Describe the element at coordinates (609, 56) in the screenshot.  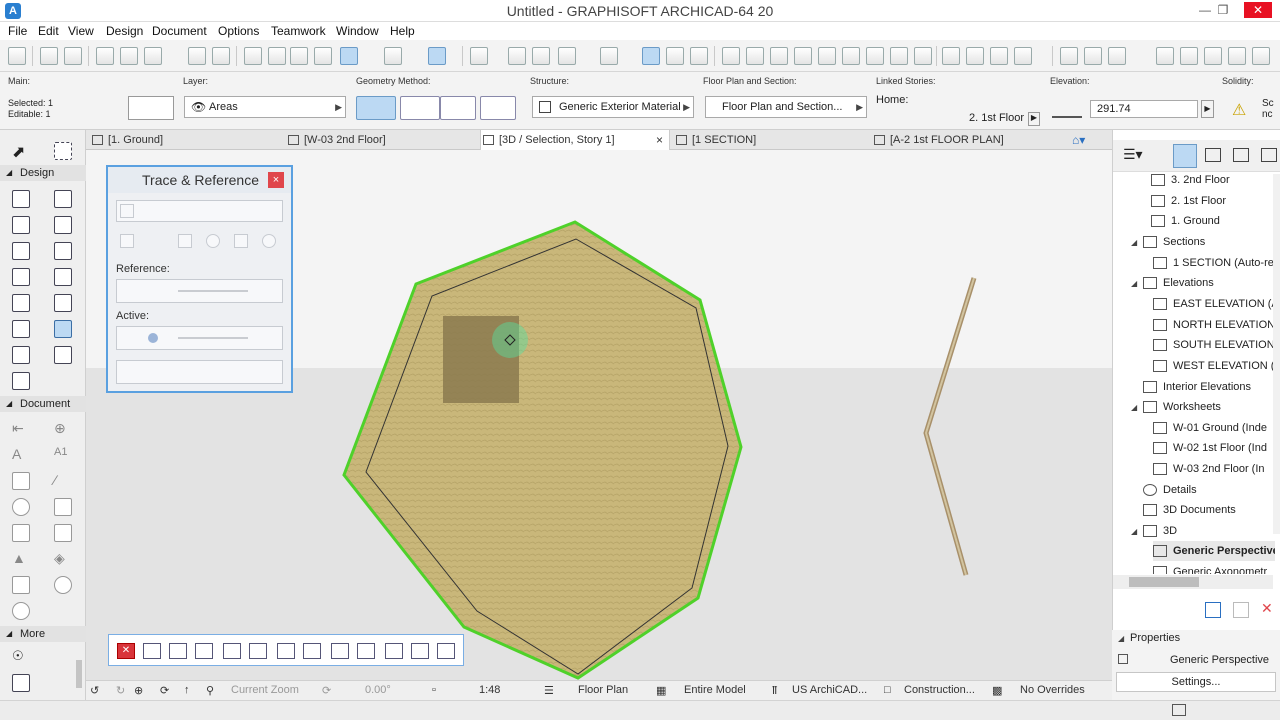
I see `lock-icon` at that location.